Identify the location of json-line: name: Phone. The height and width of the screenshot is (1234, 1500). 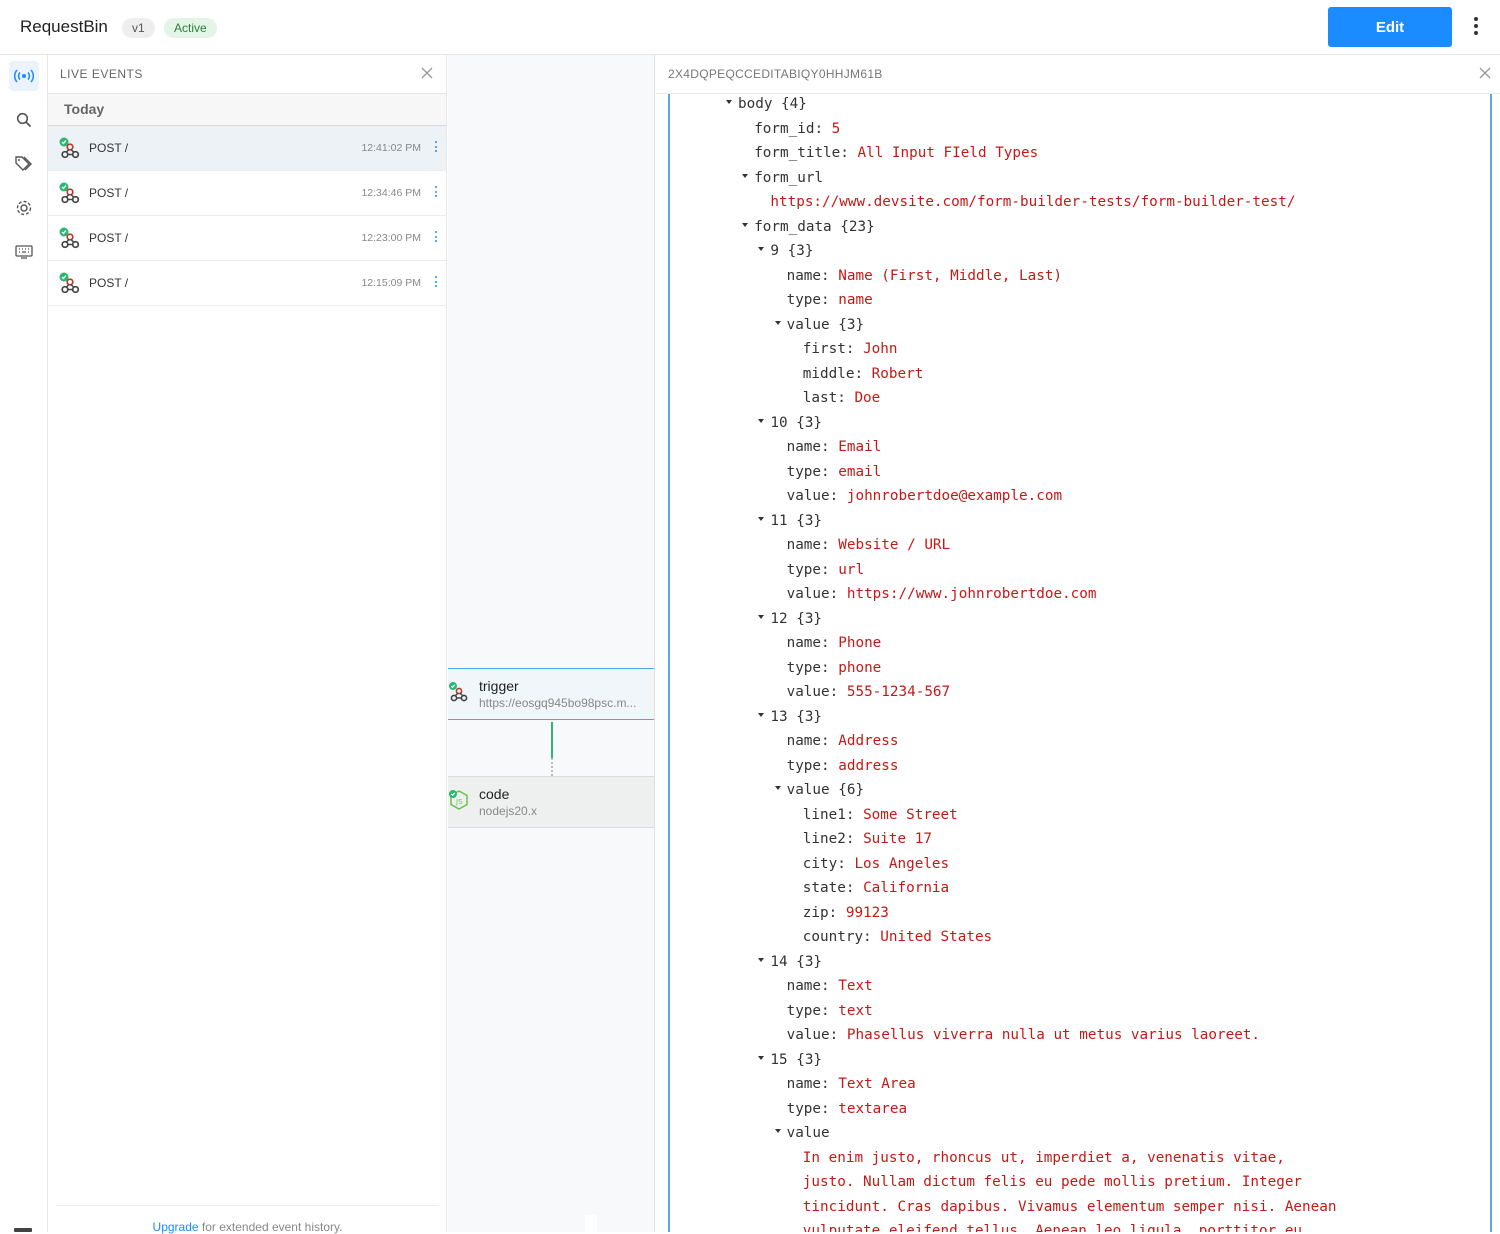
(834, 643).